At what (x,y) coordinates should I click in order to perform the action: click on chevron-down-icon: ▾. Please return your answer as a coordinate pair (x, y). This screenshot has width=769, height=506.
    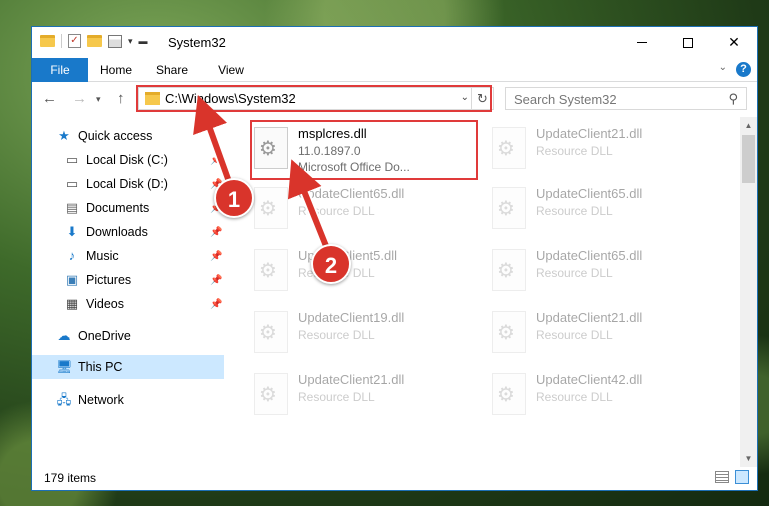
    Looking at the image, I should click on (130, 41).